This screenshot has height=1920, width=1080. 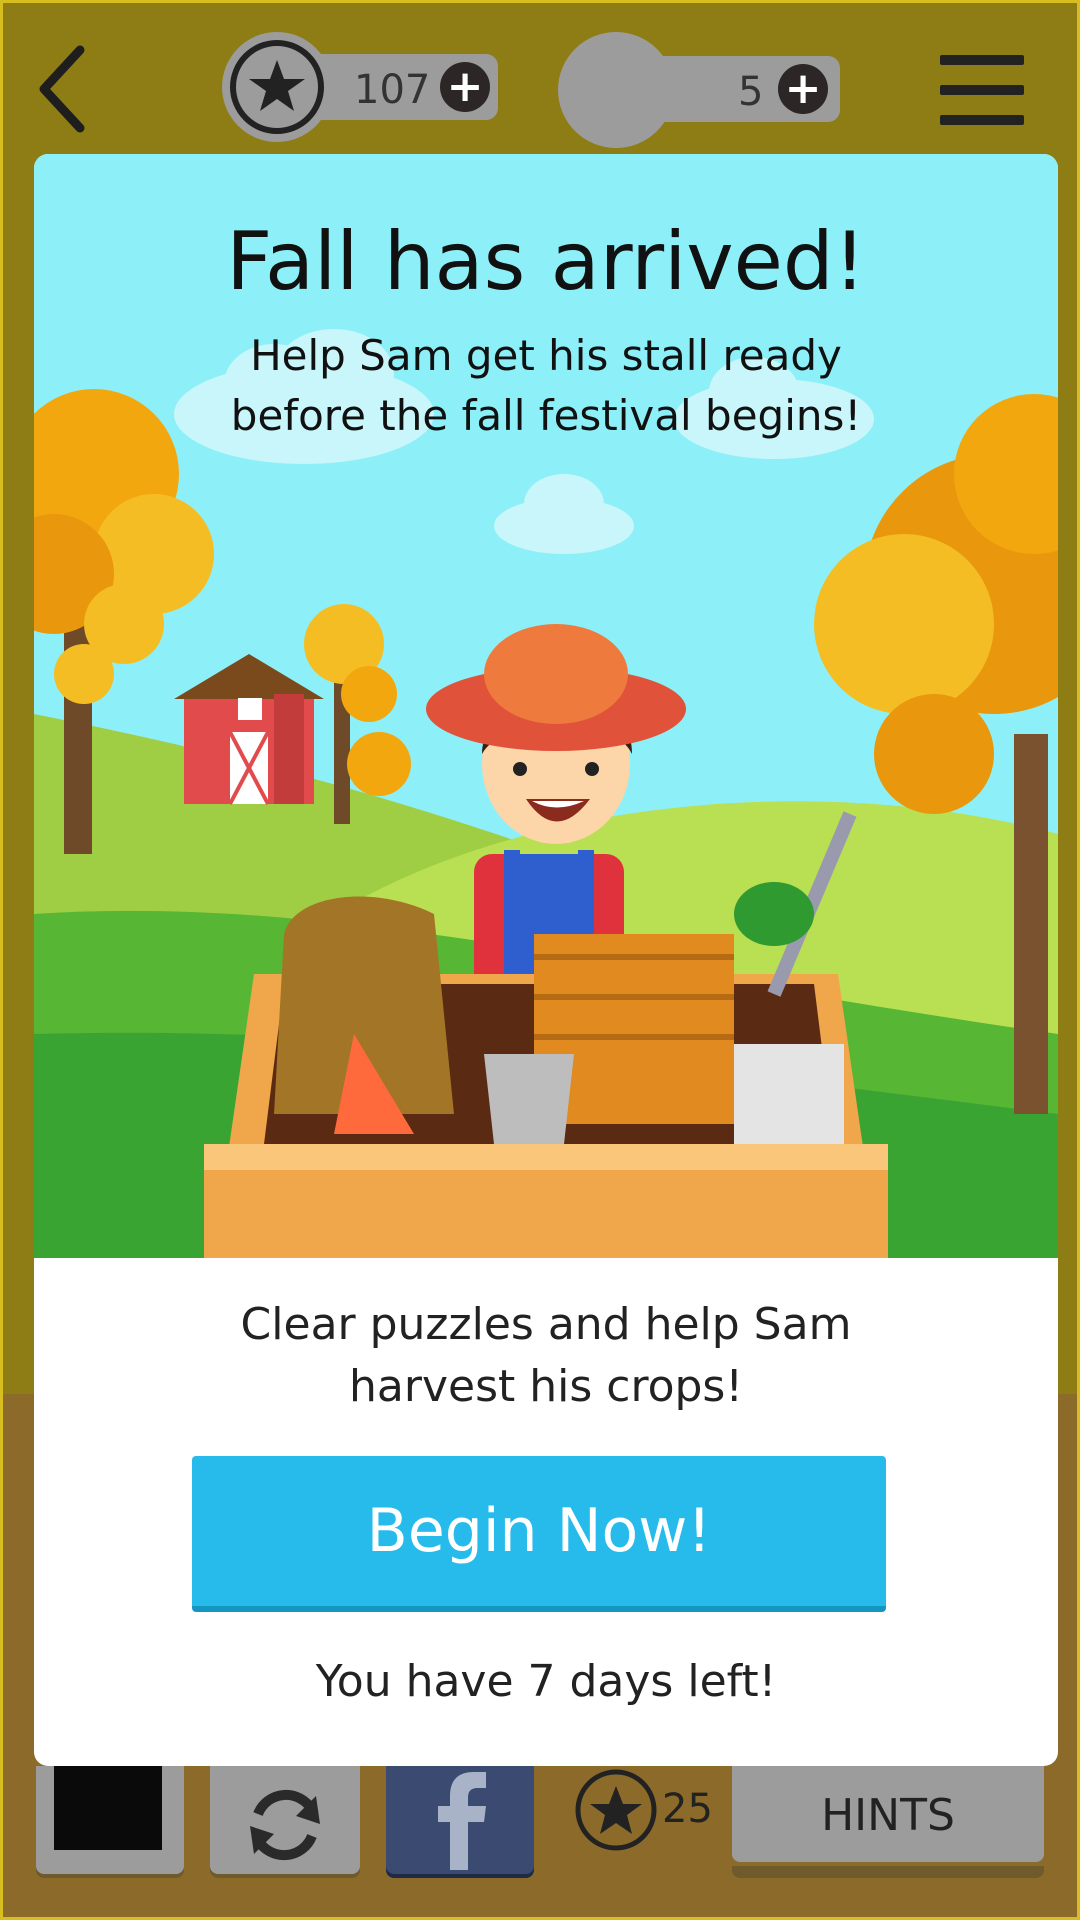 I want to click on back-button, so click(x=64, y=89).